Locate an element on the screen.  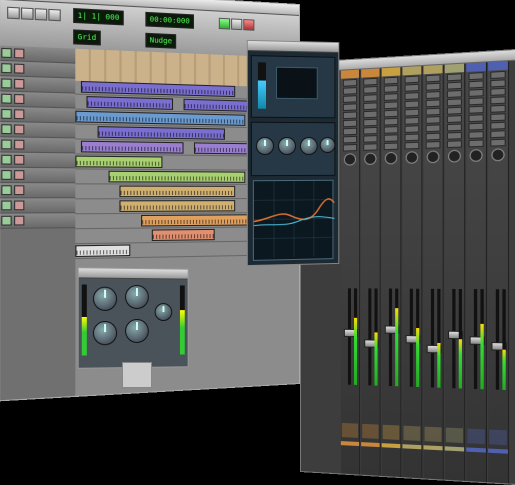
grid-value: Grid is located at coordinates (87, 37).